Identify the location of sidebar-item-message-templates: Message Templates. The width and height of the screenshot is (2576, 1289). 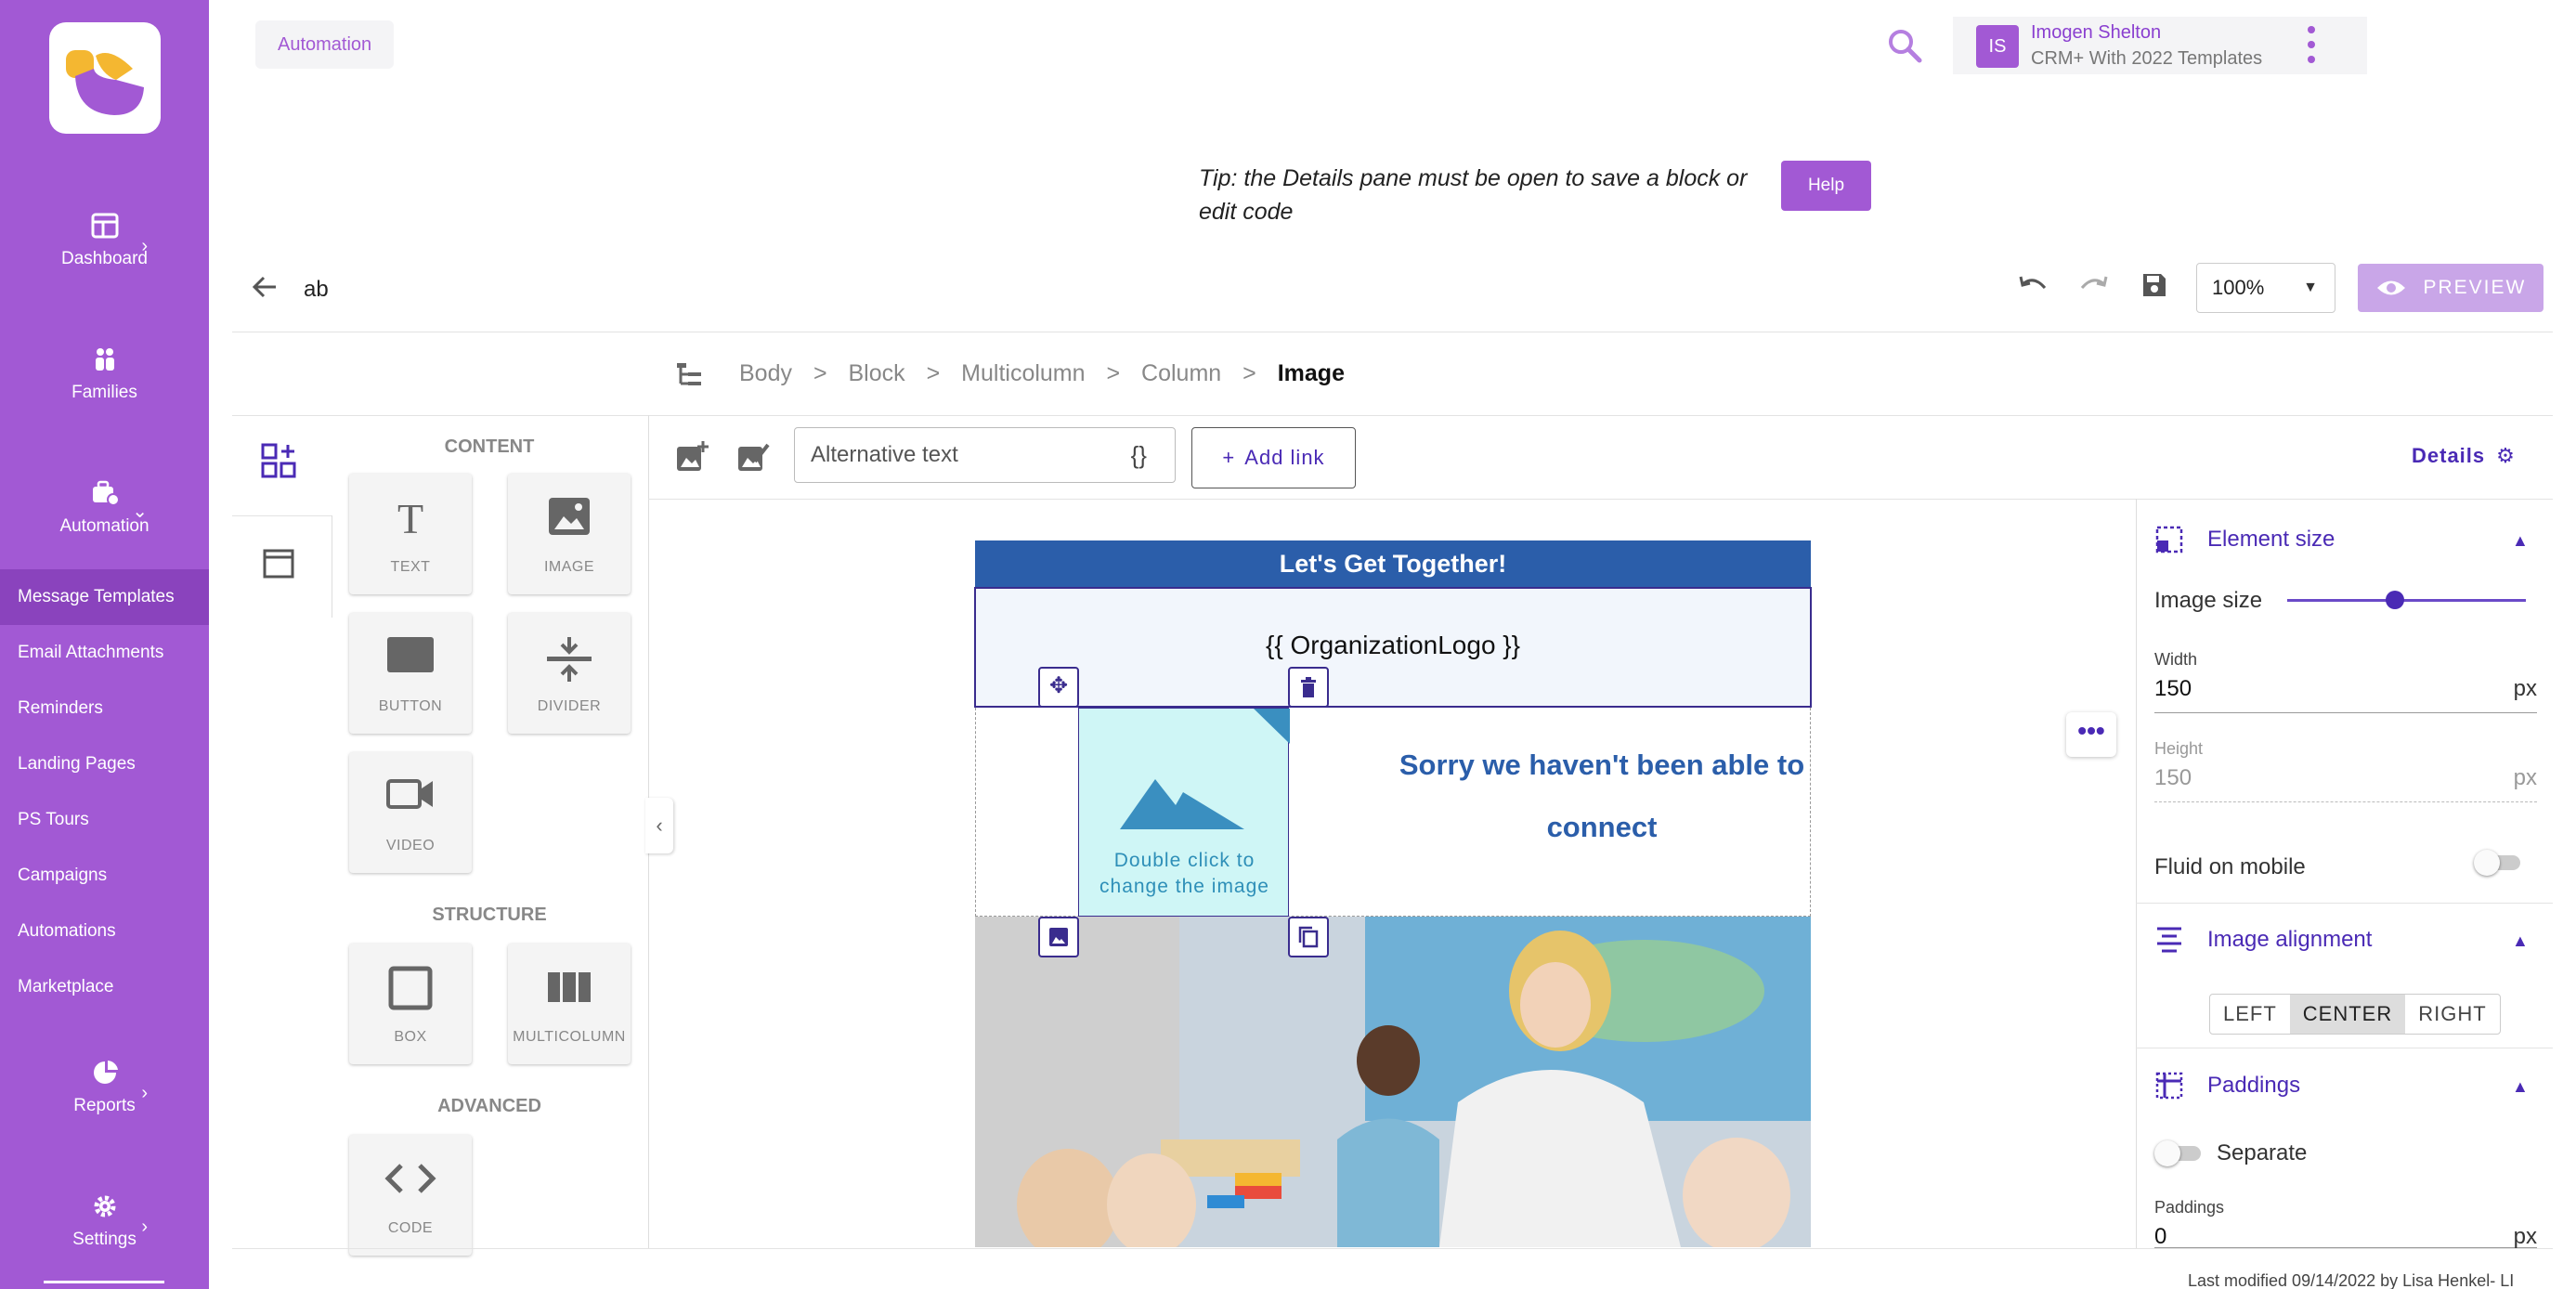
(105, 597).